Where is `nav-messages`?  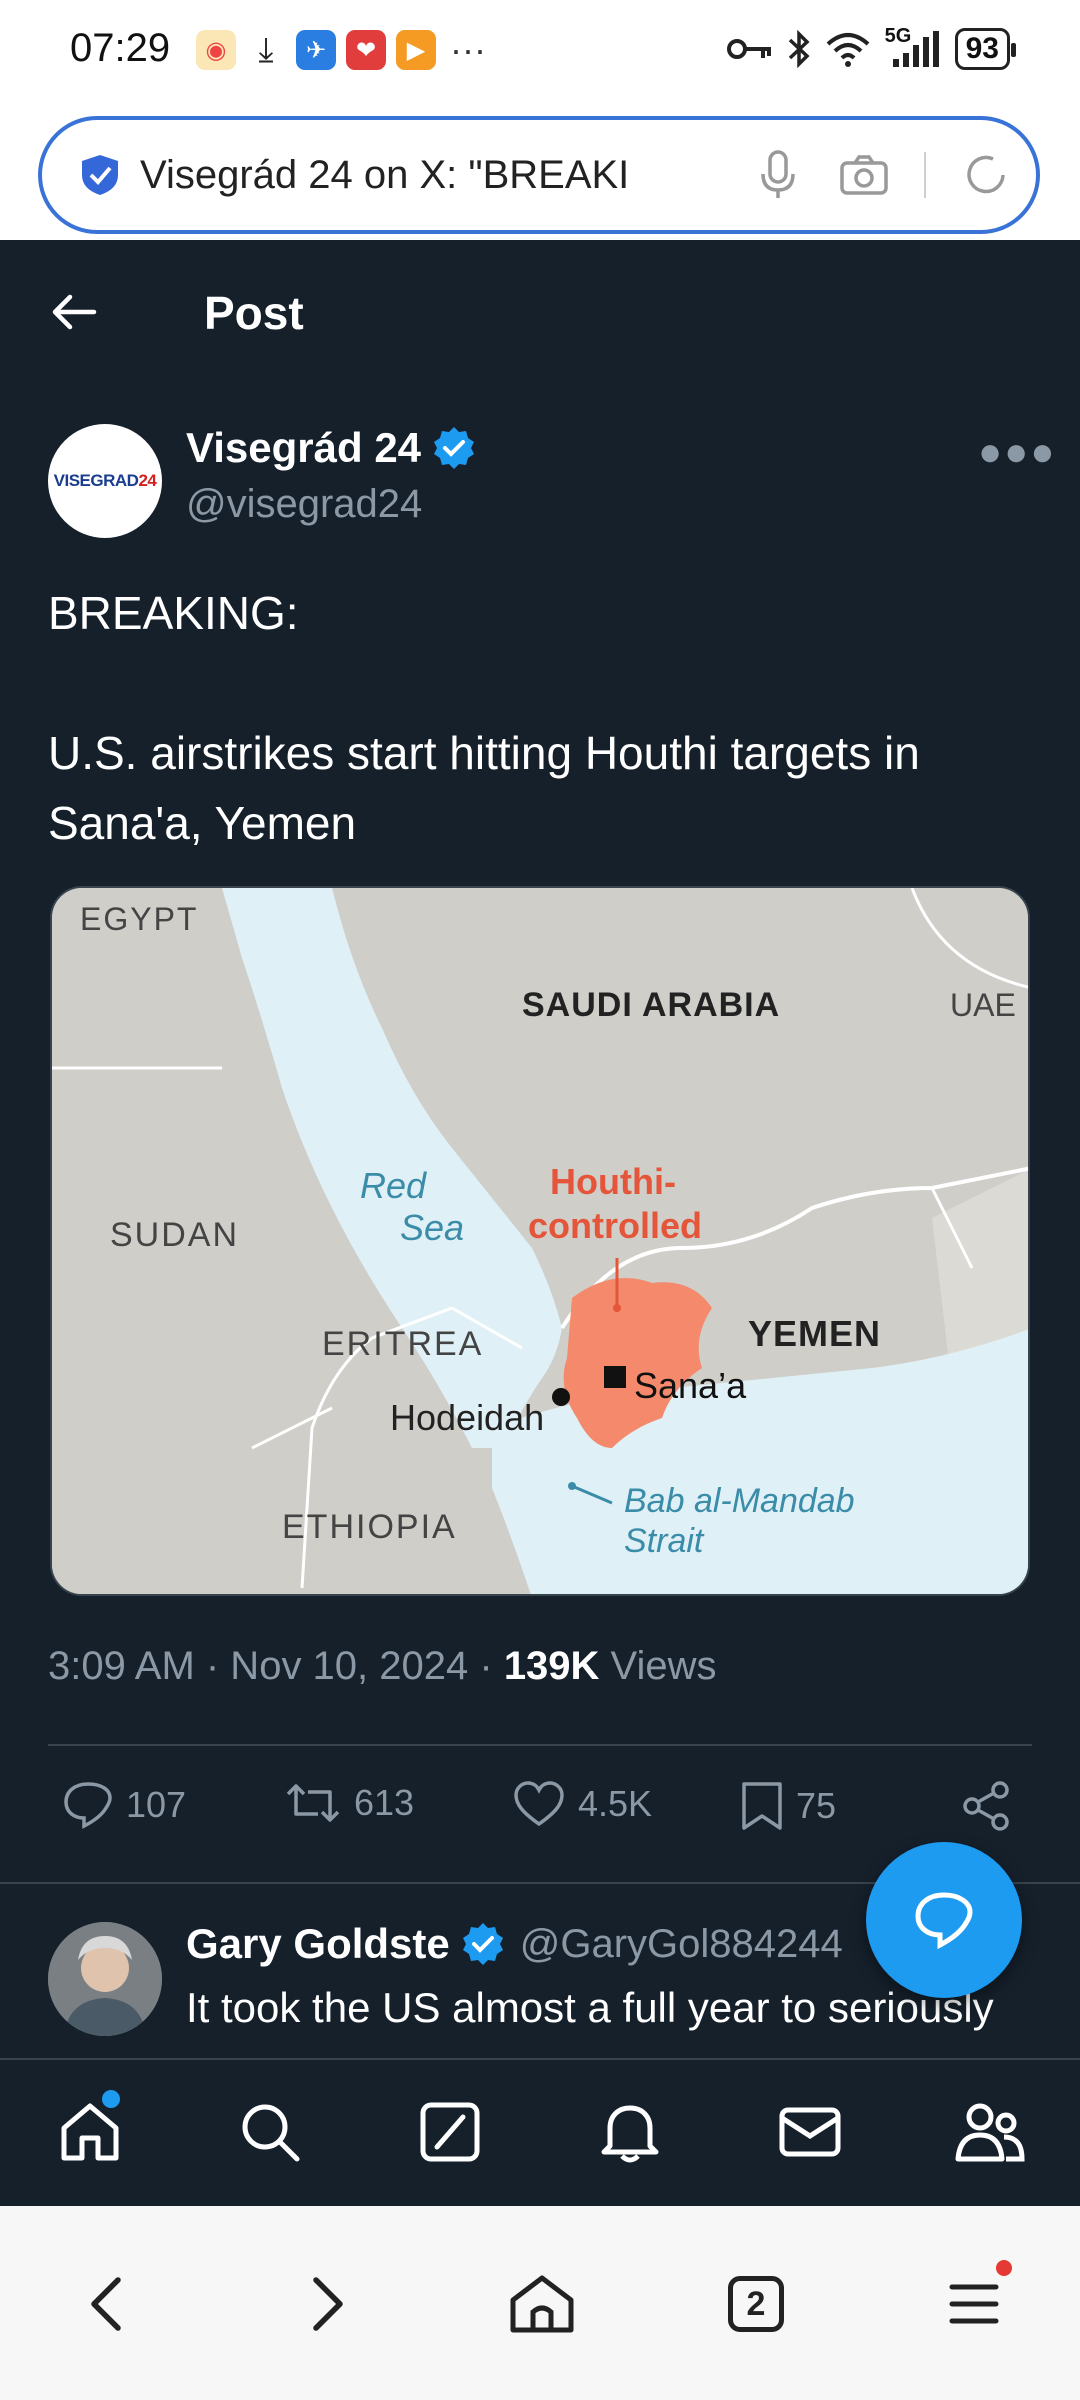 nav-messages is located at coordinates (810, 2132).